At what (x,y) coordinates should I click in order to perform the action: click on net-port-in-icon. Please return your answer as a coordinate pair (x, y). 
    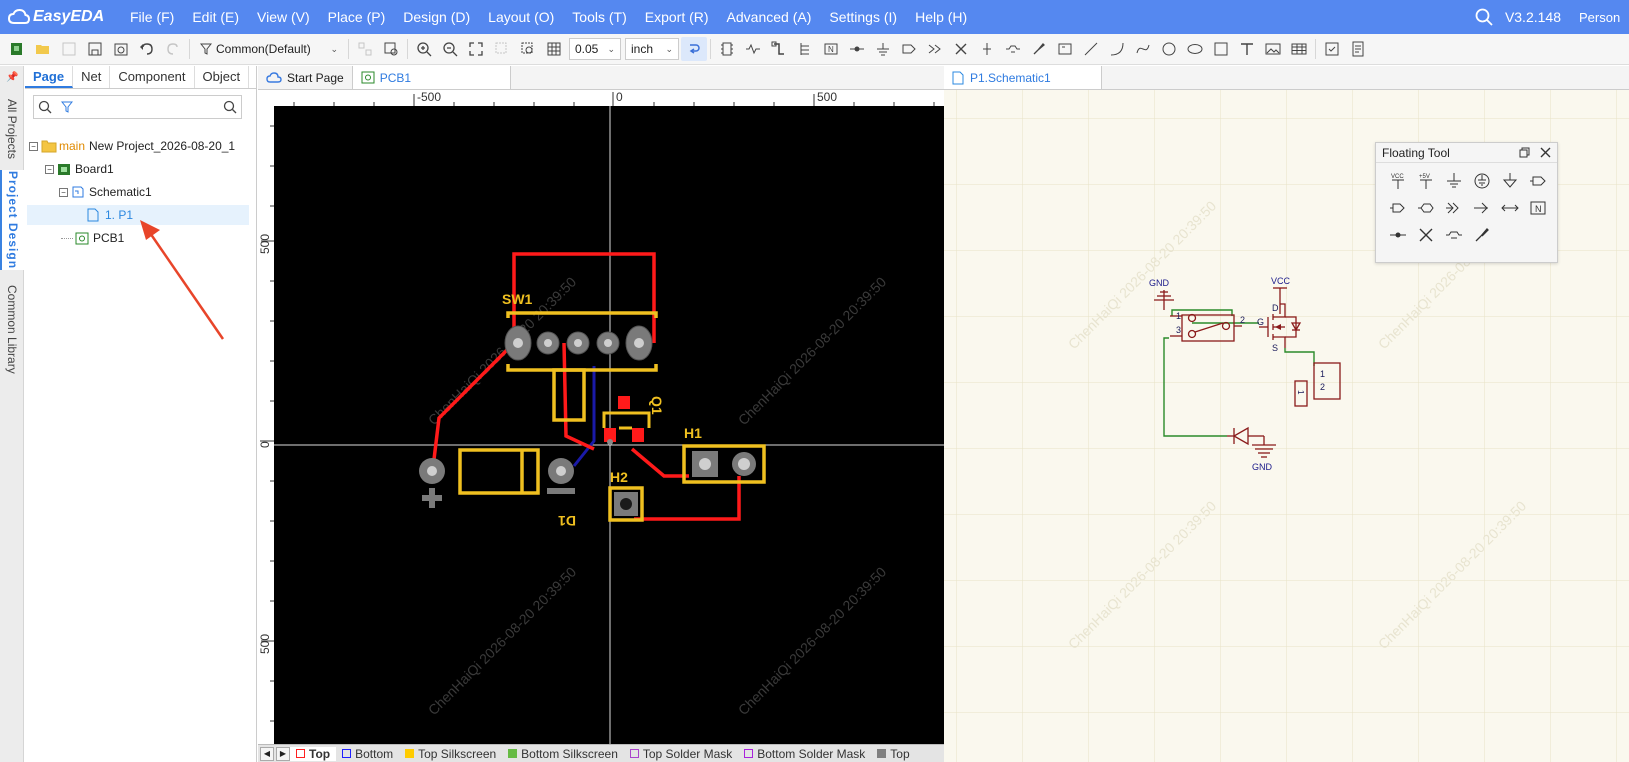
    Looking at the image, I should click on (1398, 207).